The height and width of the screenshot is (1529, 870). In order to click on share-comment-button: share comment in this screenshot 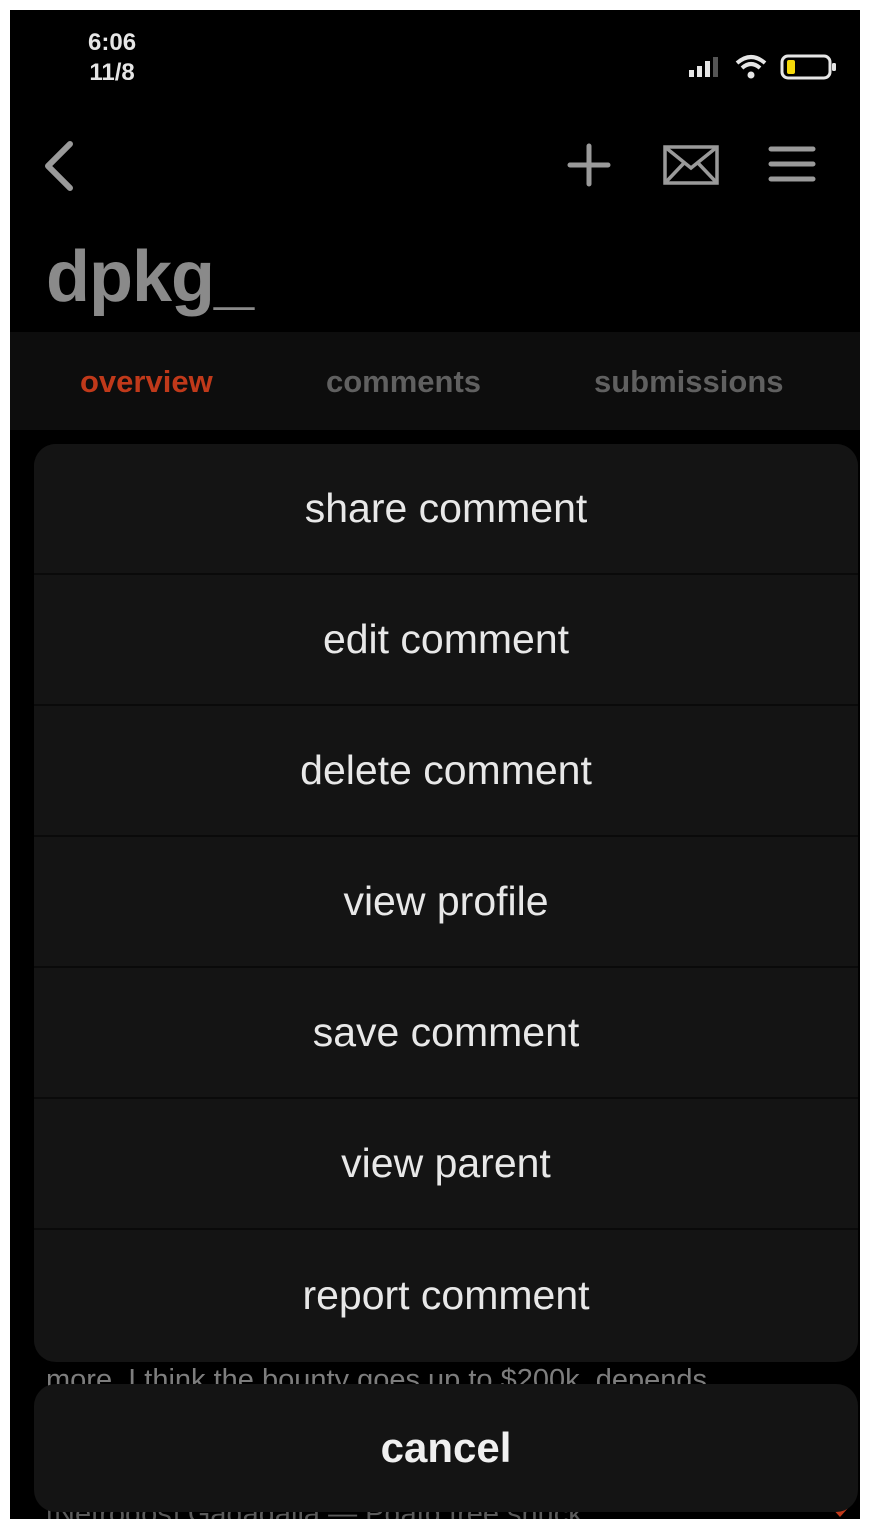, I will do `click(446, 509)`.